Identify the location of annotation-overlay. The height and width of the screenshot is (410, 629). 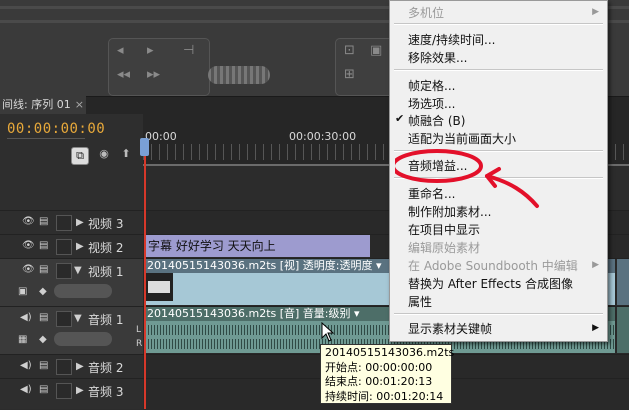
(467, 178).